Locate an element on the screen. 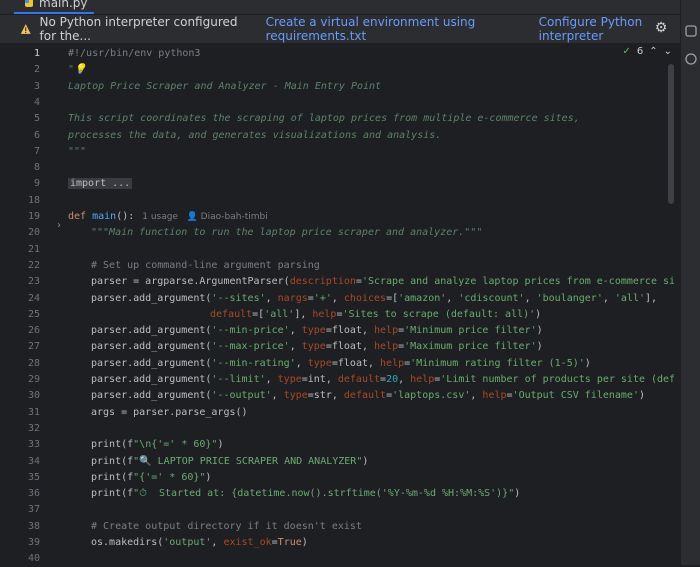 The width and height of the screenshot is (700, 567). code-token: True is located at coordinates (289, 542).